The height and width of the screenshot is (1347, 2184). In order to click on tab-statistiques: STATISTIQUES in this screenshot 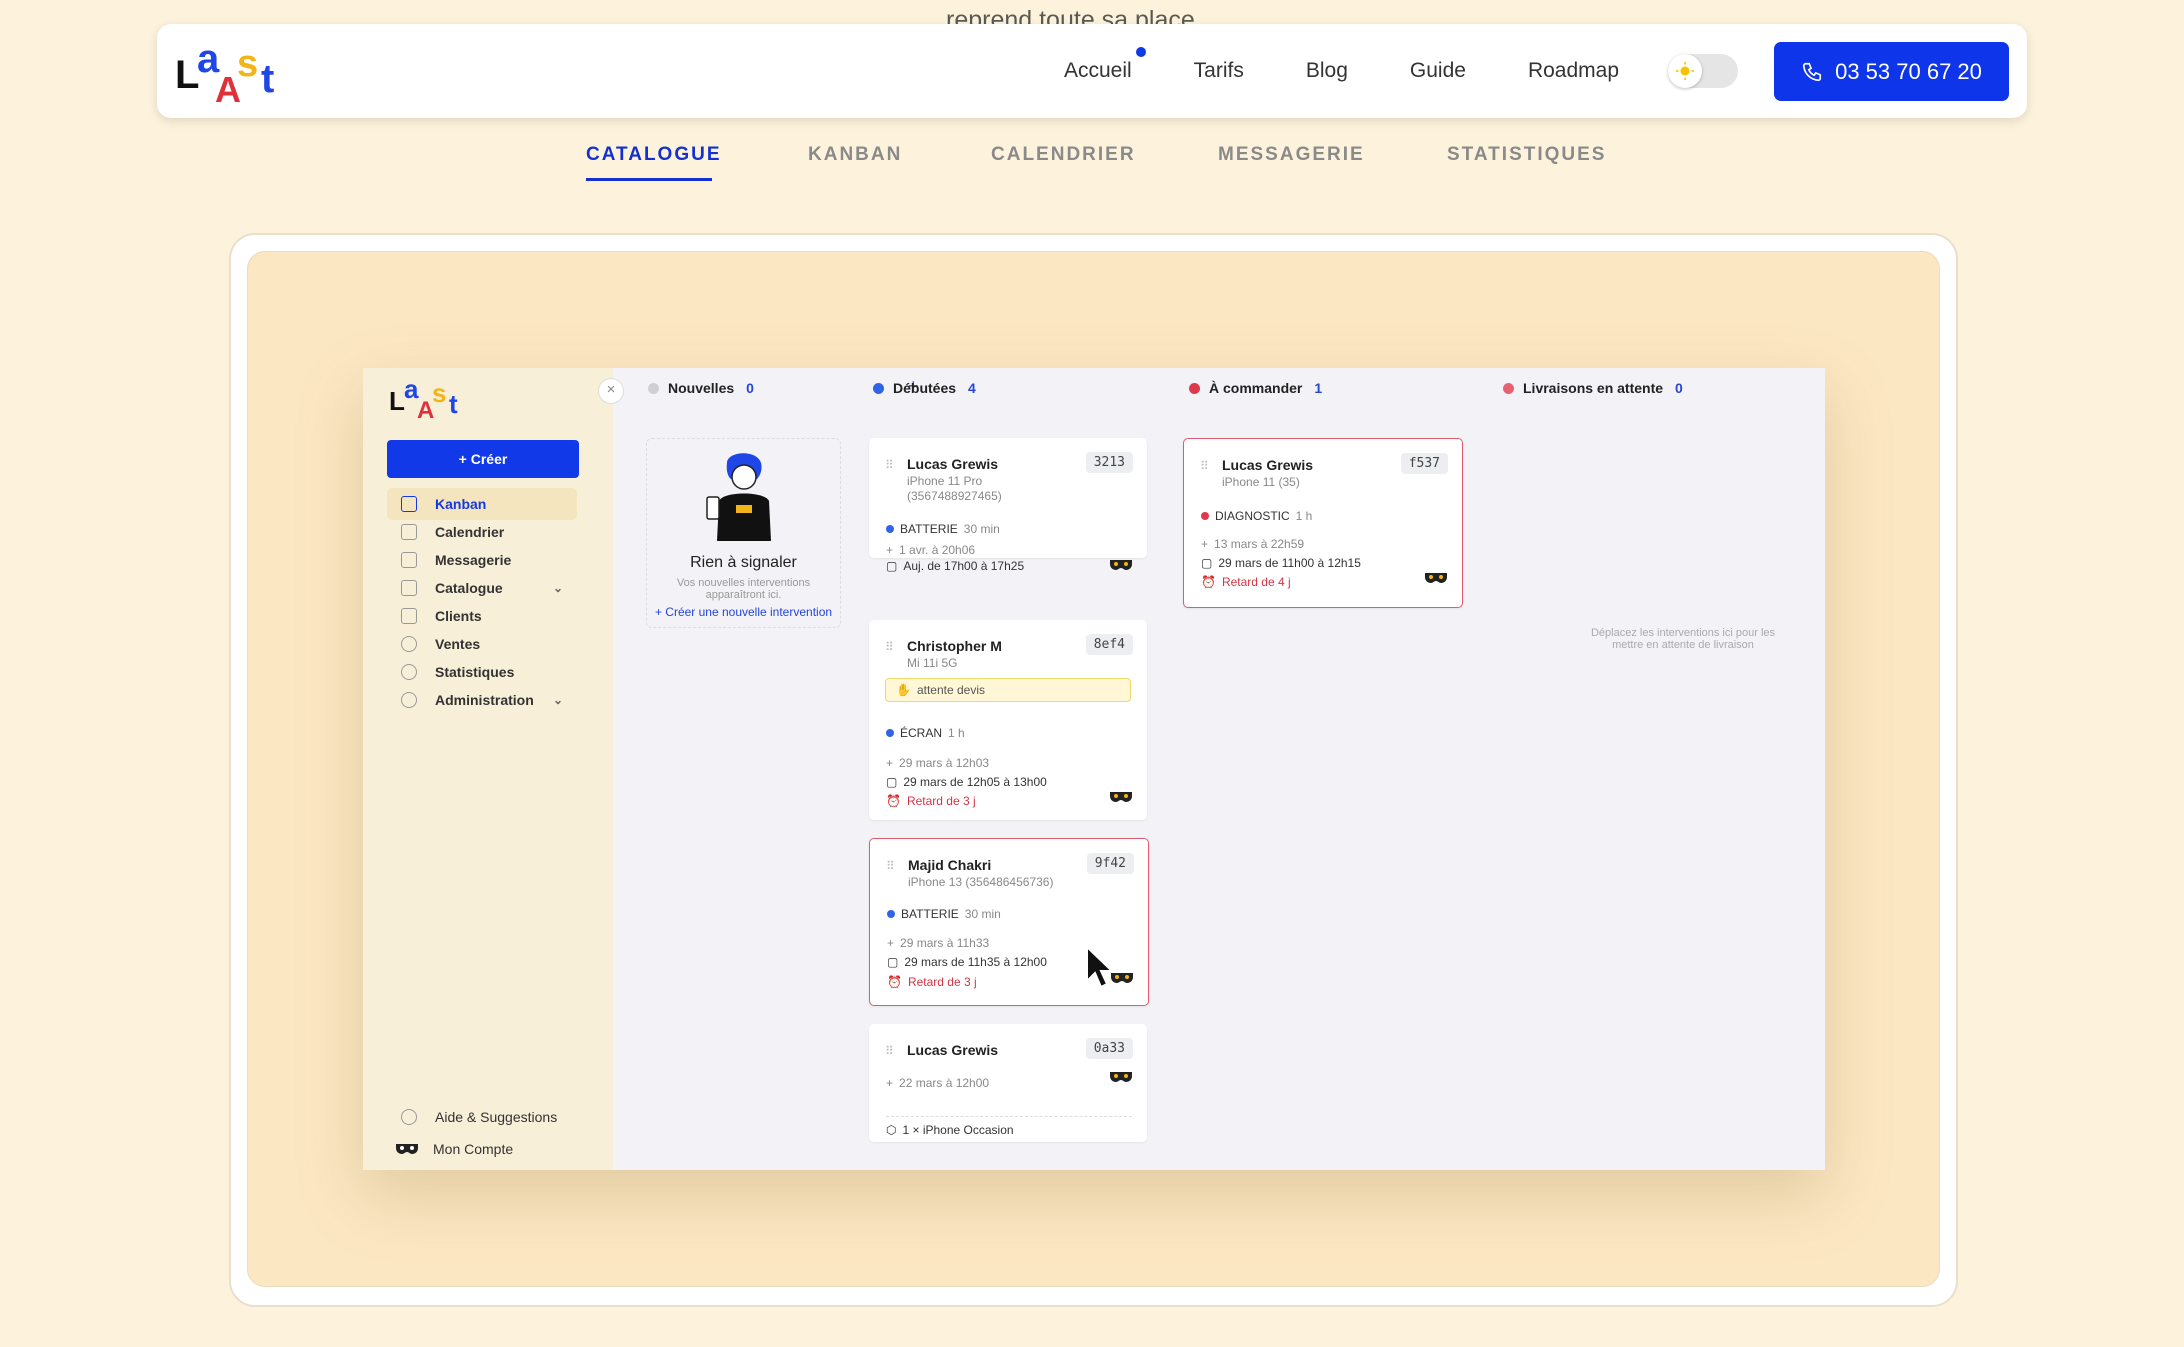, I will do `click(1526, 155)`.